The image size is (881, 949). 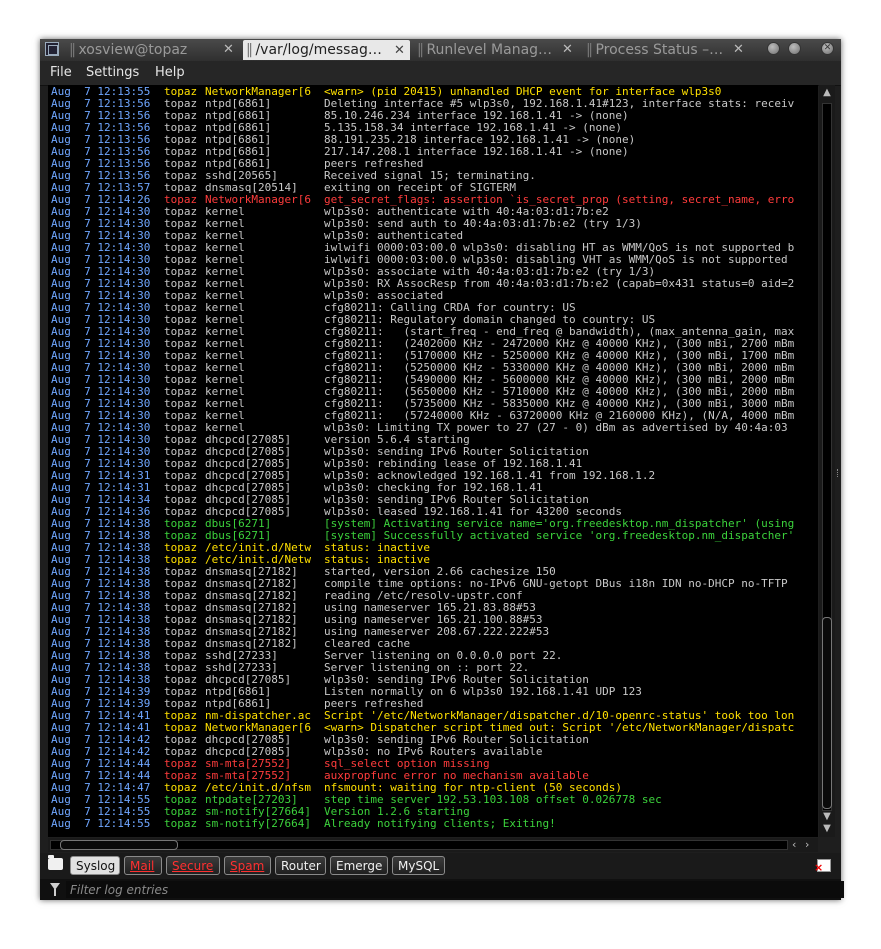 I want to click on scroll-up-icon: ▲, so click(x=827, y=93).